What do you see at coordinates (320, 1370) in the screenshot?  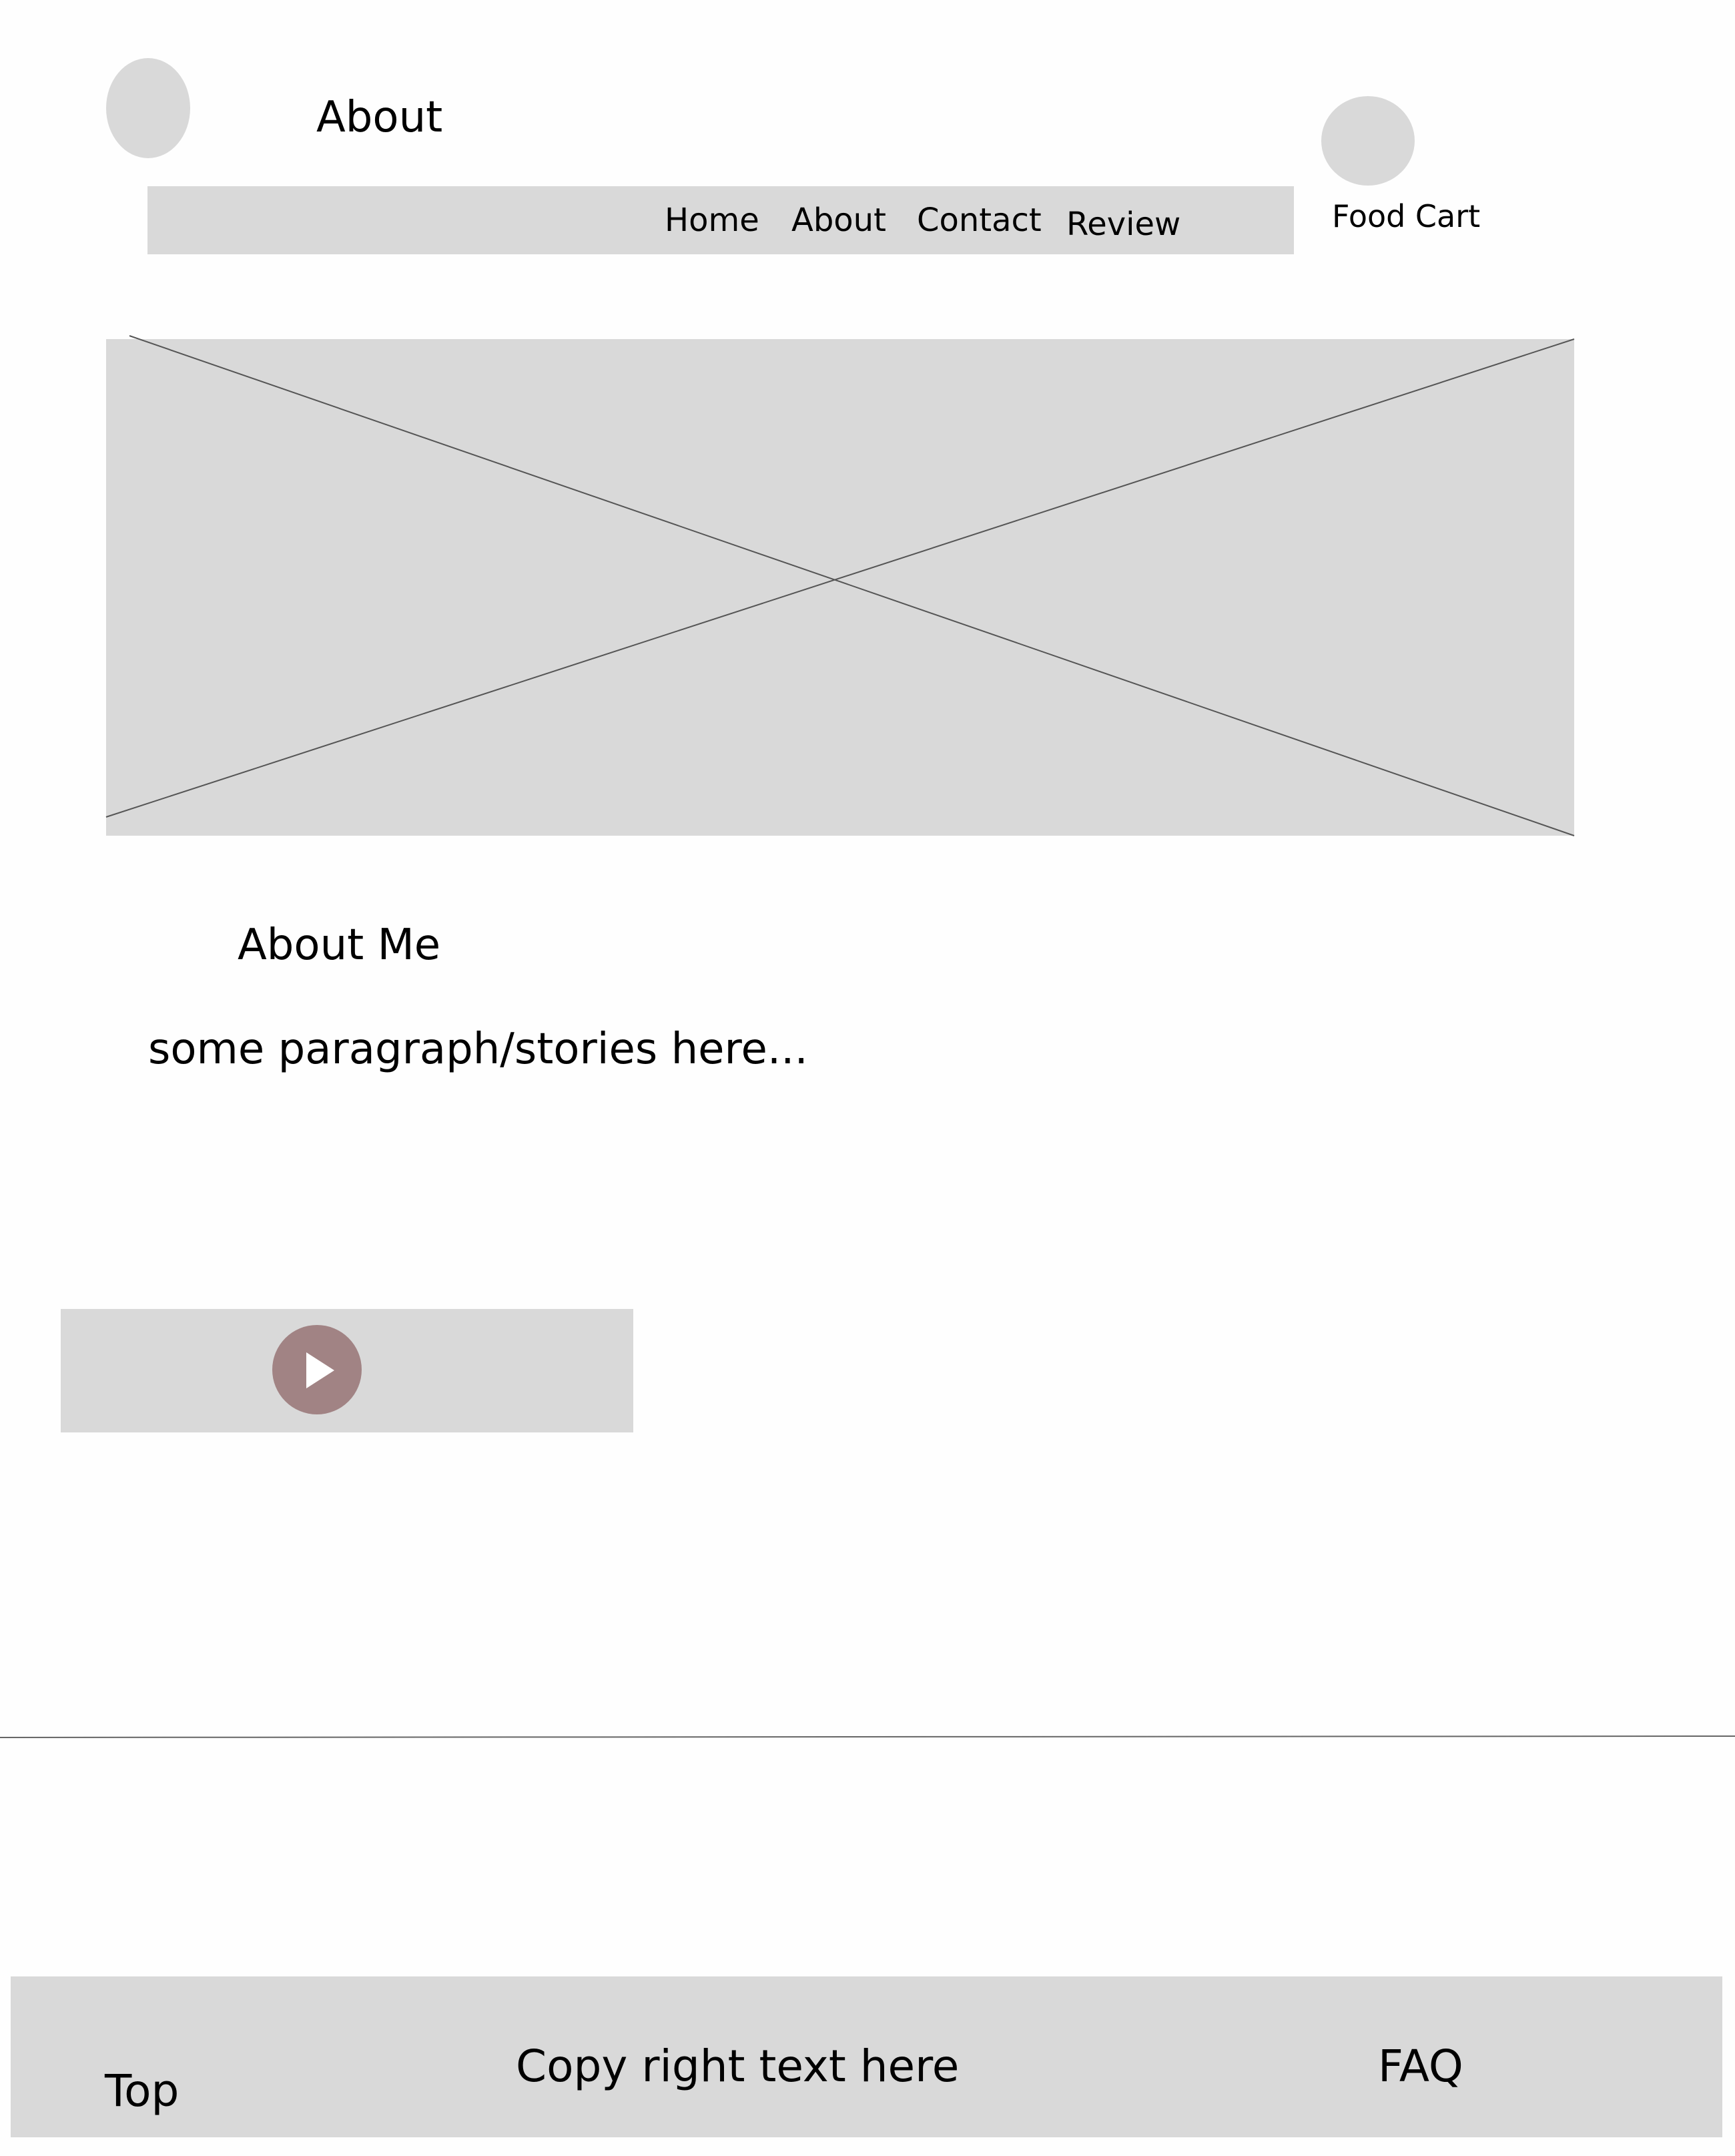 I see `play-icon` at bounding box center [320, 1370].